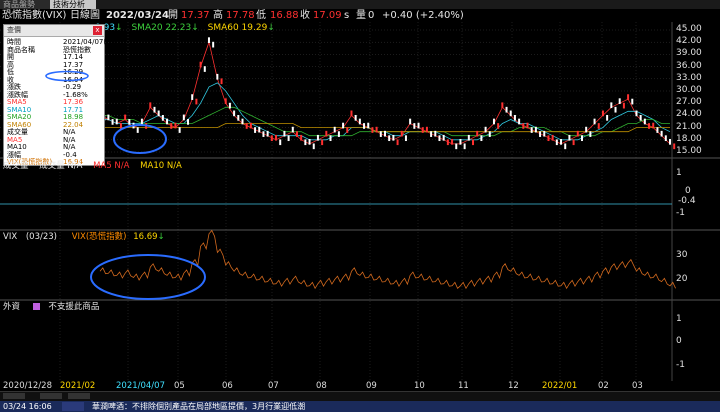  Describe the element at coordinates (51, 396) in the screenshot. I see `range-end-selector` at that location.